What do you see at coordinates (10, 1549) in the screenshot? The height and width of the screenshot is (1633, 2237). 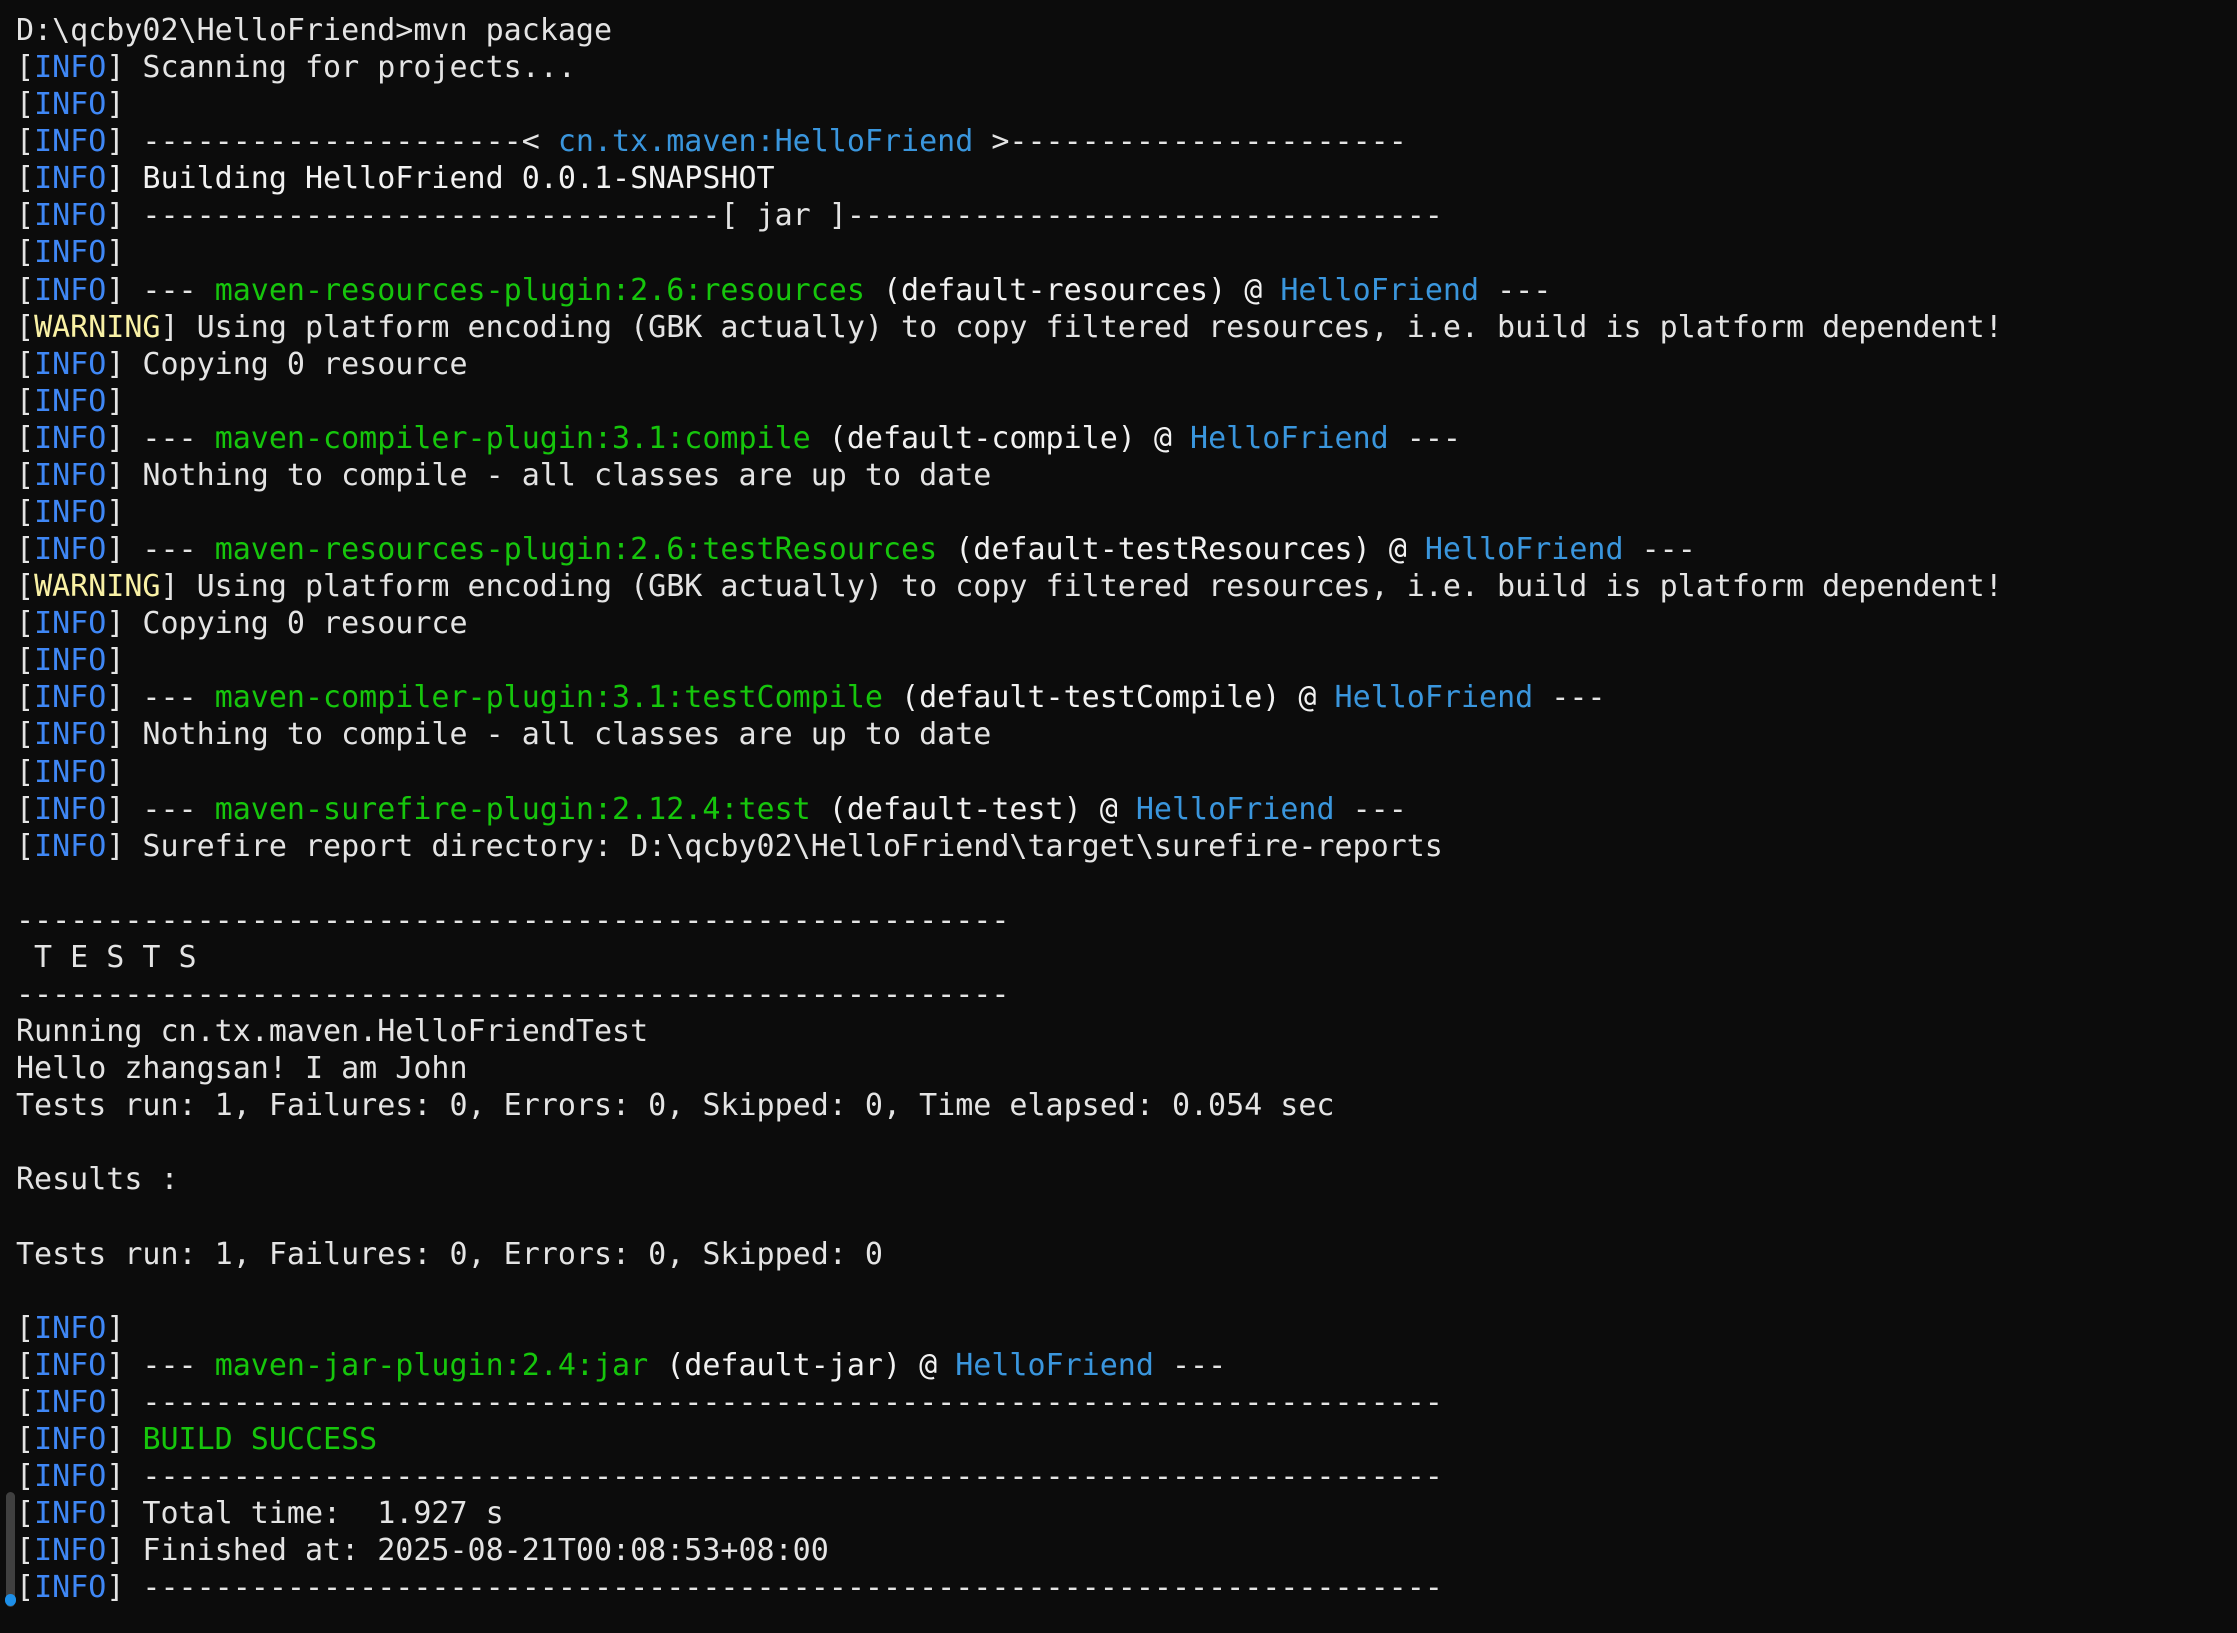 I see `vertical-scrollbar` at bounding box center [10, 1549].